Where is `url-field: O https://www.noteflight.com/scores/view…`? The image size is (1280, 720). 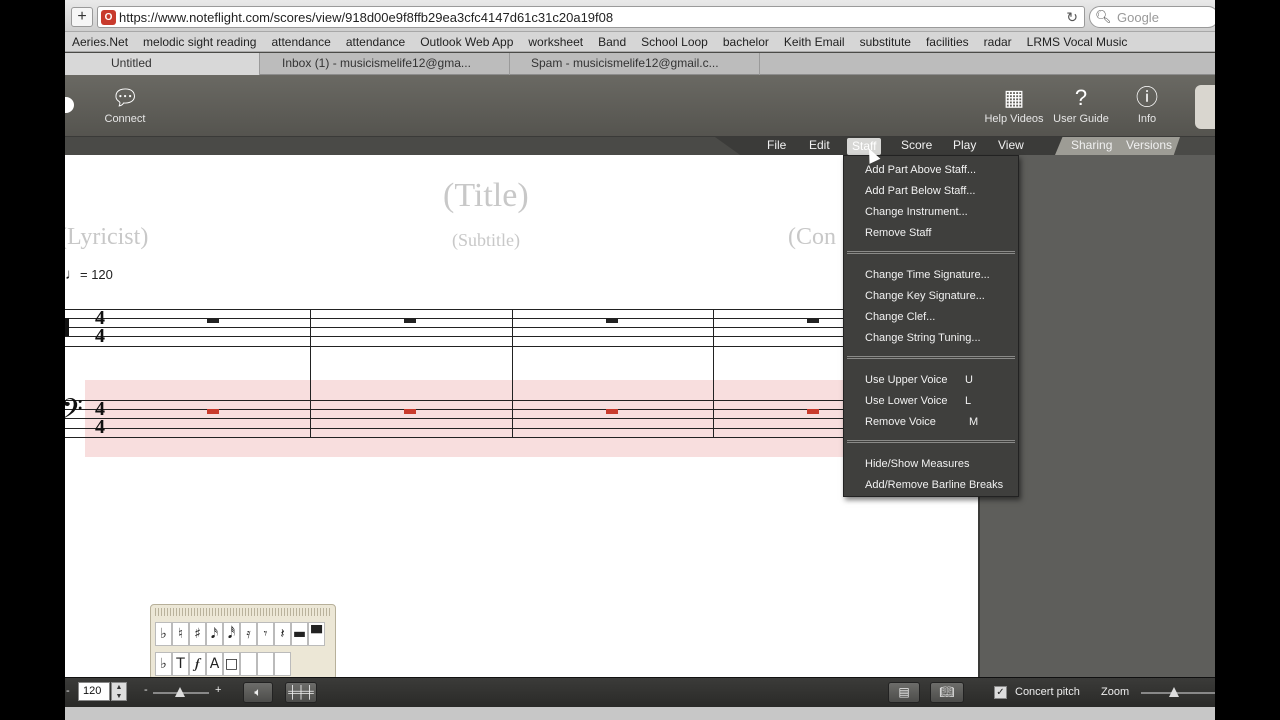 url-field: O https://www.noteflight.com/scores/view… is located at coordinates (591, 17).